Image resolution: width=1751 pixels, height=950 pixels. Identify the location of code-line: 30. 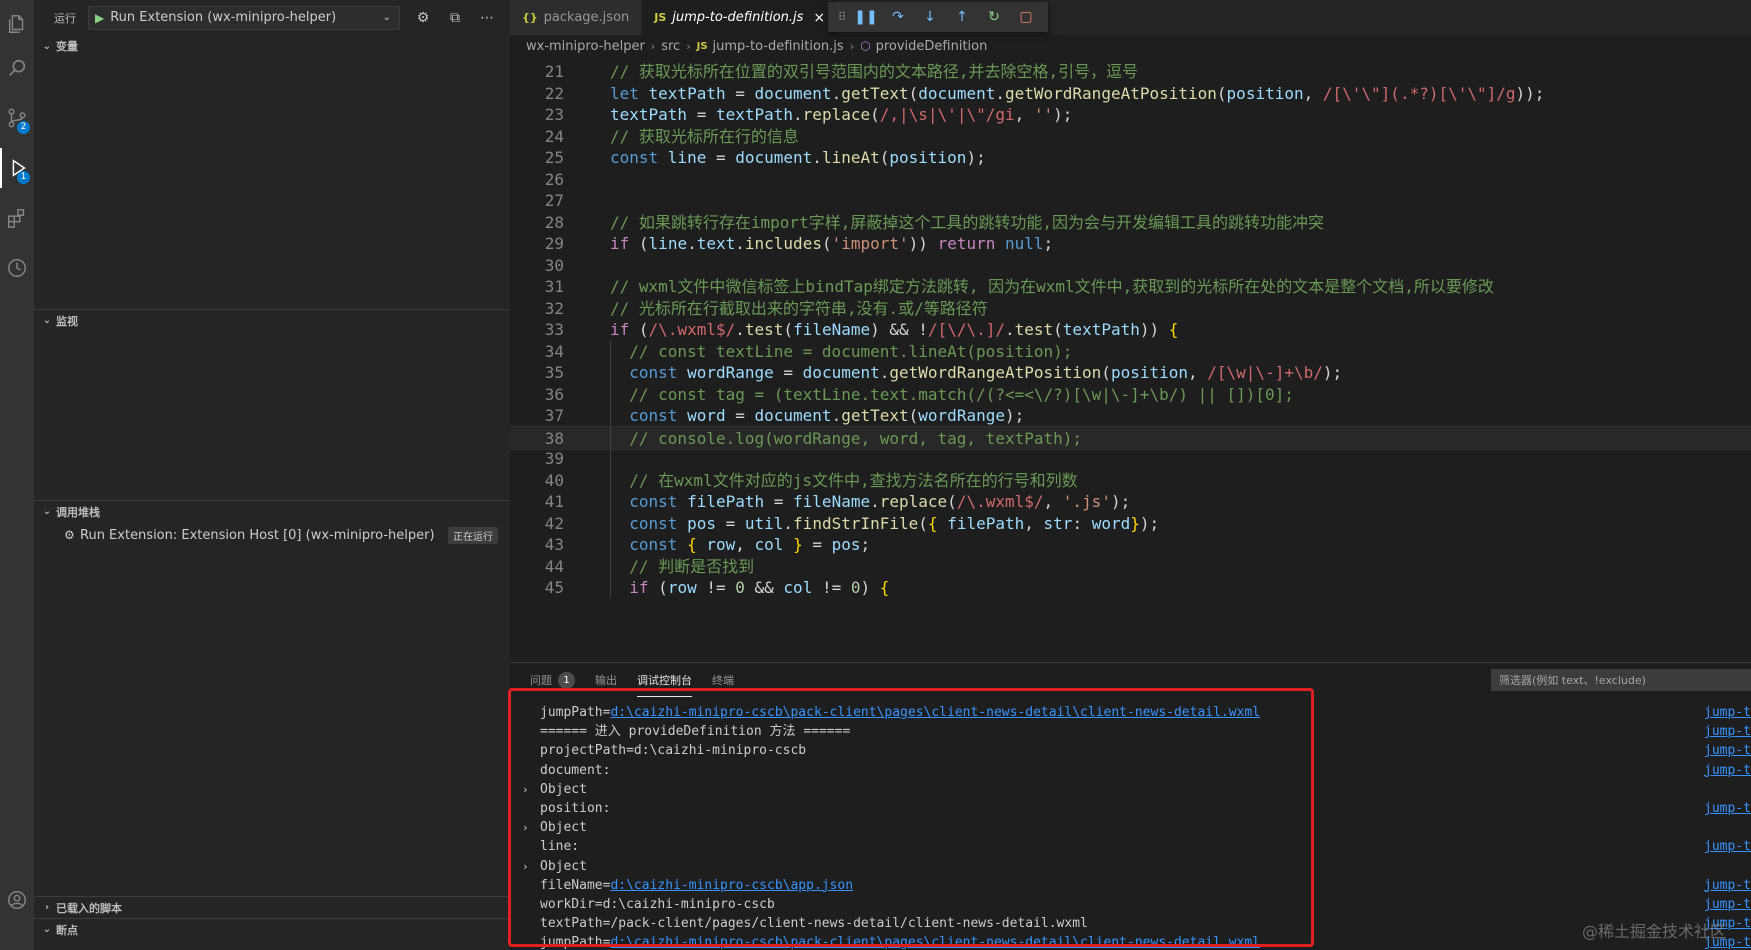
(1130, 266).